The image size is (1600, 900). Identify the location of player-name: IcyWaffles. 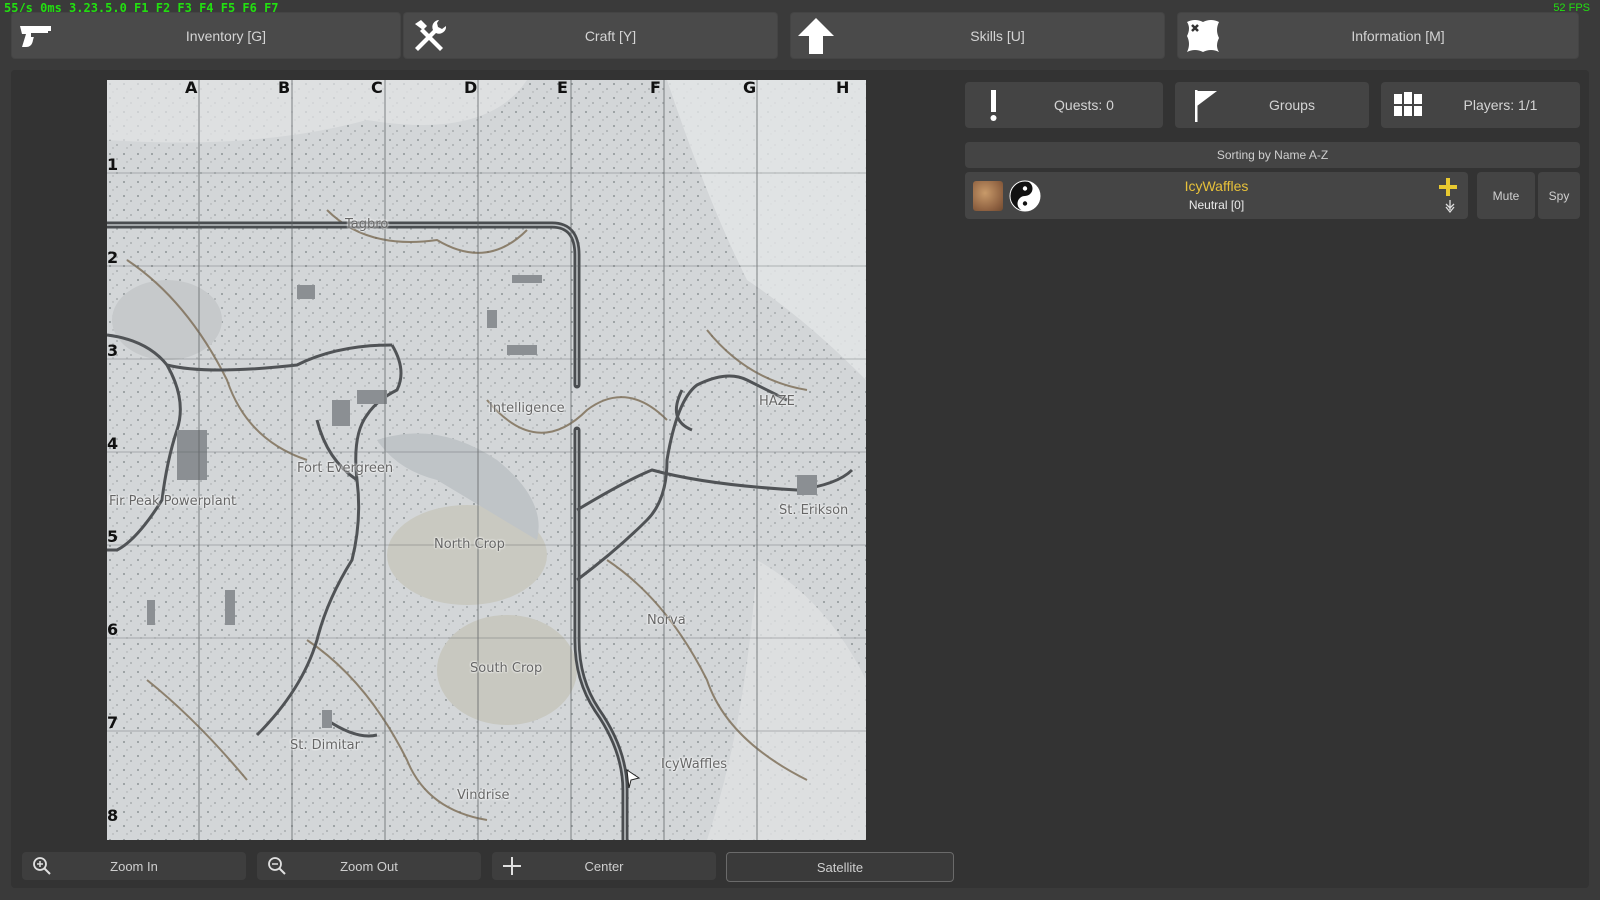
(1216, 186).